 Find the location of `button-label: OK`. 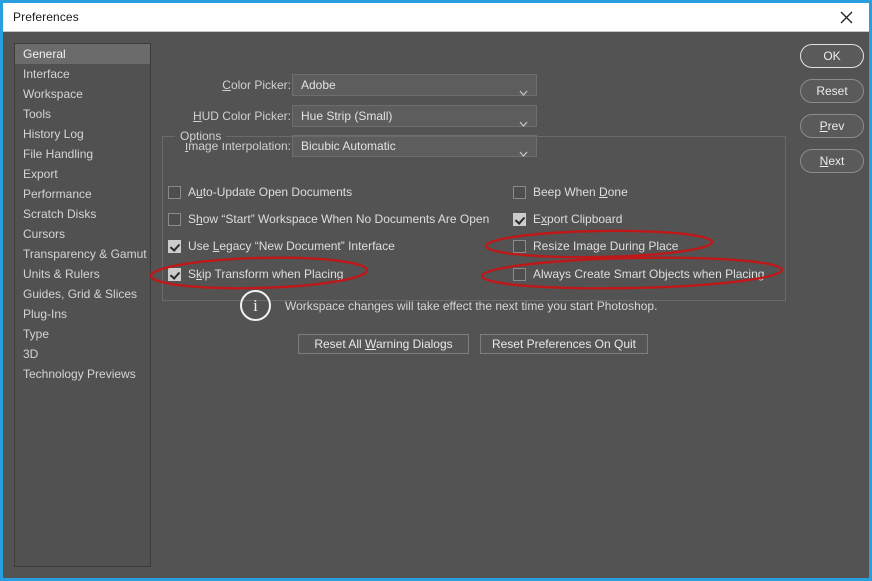

button-label: OK is located at coordinates (832, 56).